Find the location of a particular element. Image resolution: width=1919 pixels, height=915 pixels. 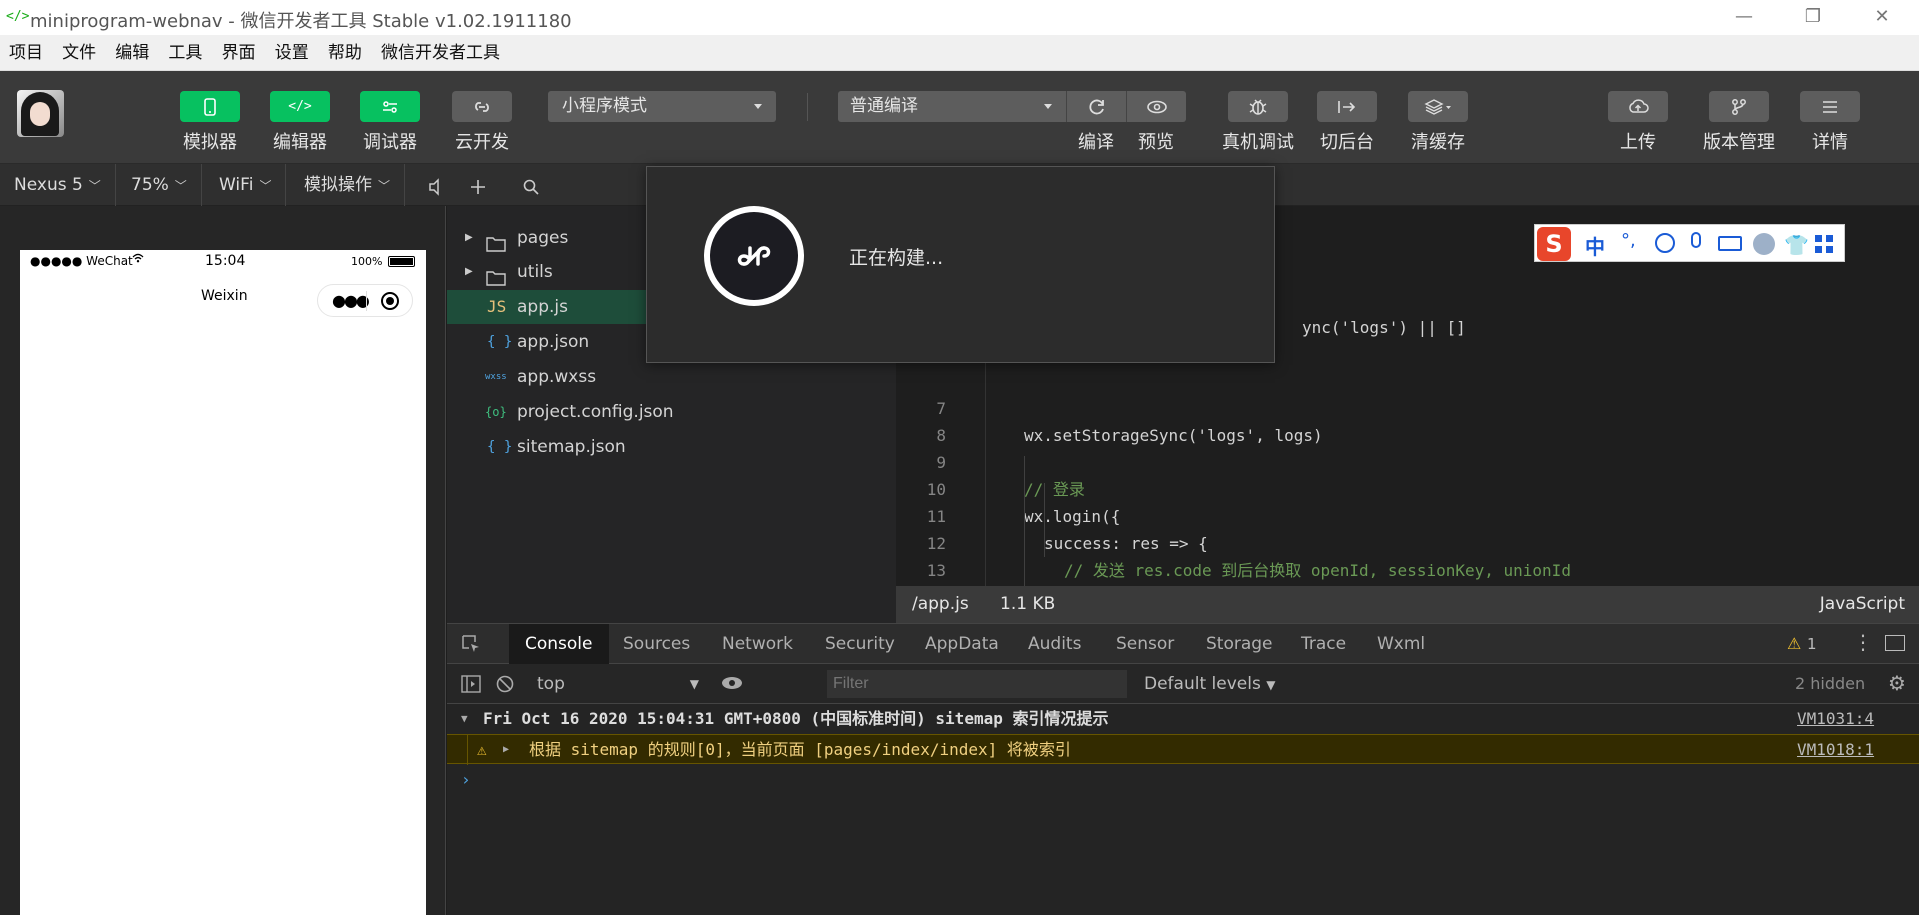

minimize-button: — is located at coordinates (1744, 18).